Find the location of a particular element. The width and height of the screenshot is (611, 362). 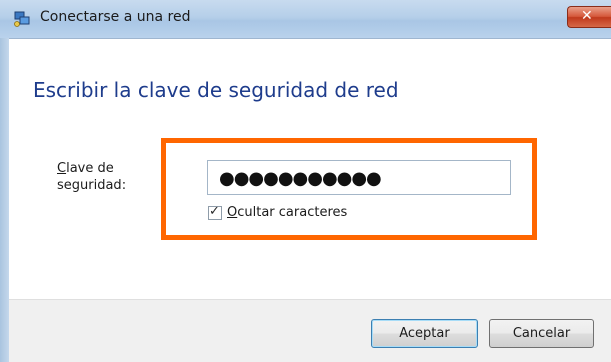

accelerator-c: C is located at coordinates (62, 168).